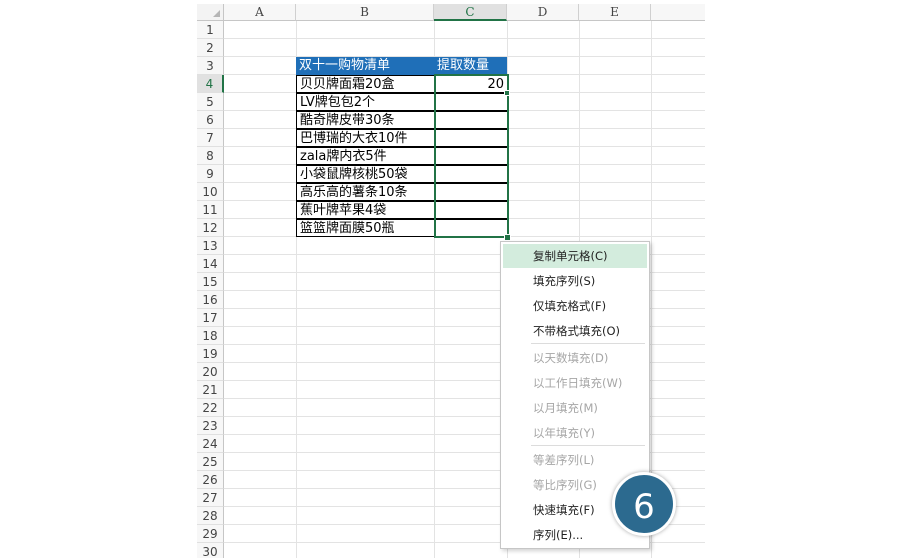 This screenshot has height=558, width=900. Describe the element at coordinates (575, 331) in the screenshot. I see `menu-item-fill-without-formatting: 不带格式填充(O)` at that location.